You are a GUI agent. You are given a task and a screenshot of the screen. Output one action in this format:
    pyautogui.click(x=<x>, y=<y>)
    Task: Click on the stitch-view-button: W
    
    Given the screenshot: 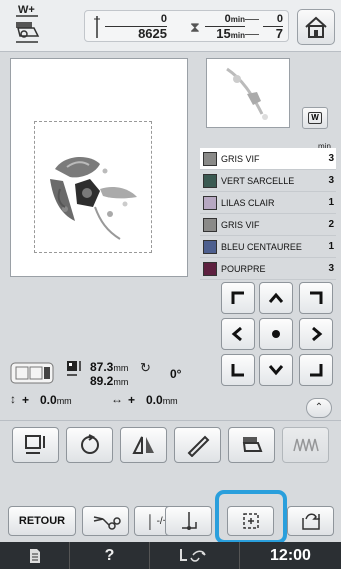 What is the action you would take?
    pyautogui.click(x=315, y=118)
    